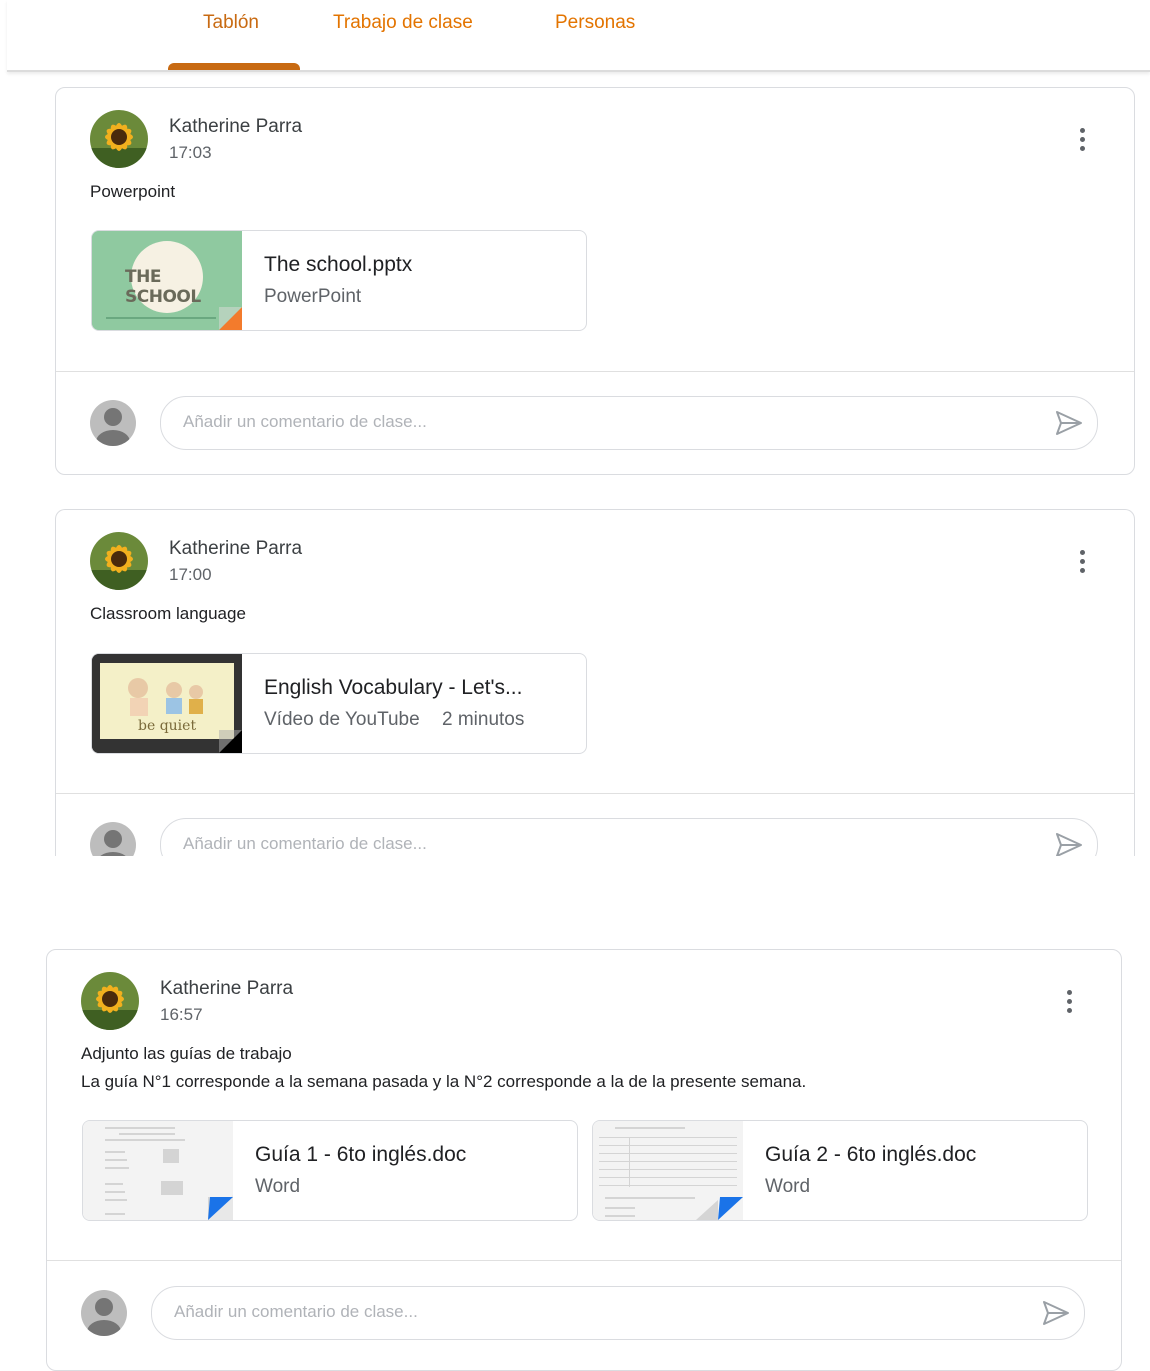 This screenshot has height=1371, width=1150. I want to click on tab-tablon: Tablón, so click(231, 23).